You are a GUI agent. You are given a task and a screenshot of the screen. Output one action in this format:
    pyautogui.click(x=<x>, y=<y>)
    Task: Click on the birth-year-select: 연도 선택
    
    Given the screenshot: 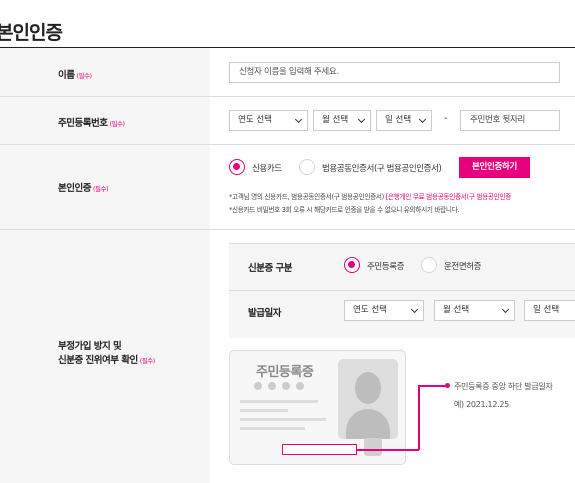 What is the action you would take?
    pyautogui.click(x=268, y=120)
    